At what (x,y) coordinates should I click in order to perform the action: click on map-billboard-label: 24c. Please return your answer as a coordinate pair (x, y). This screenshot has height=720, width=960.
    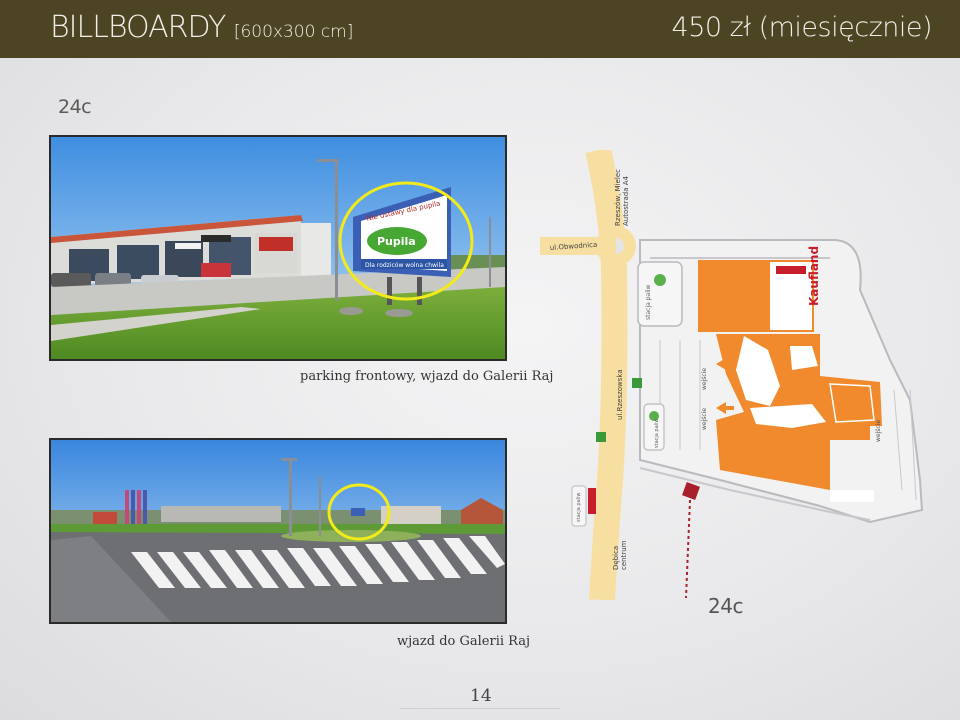
    Looking at the image, I should click on (725, 606).